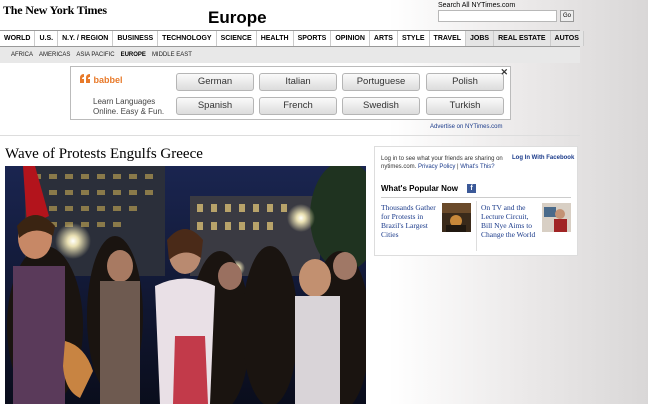 The height and width of the screenshot is (404, 648). Describe the element at coordinates (187, 38) in the screenshot. I see `nav-item-technology: TECHNOLOGY` at that location.